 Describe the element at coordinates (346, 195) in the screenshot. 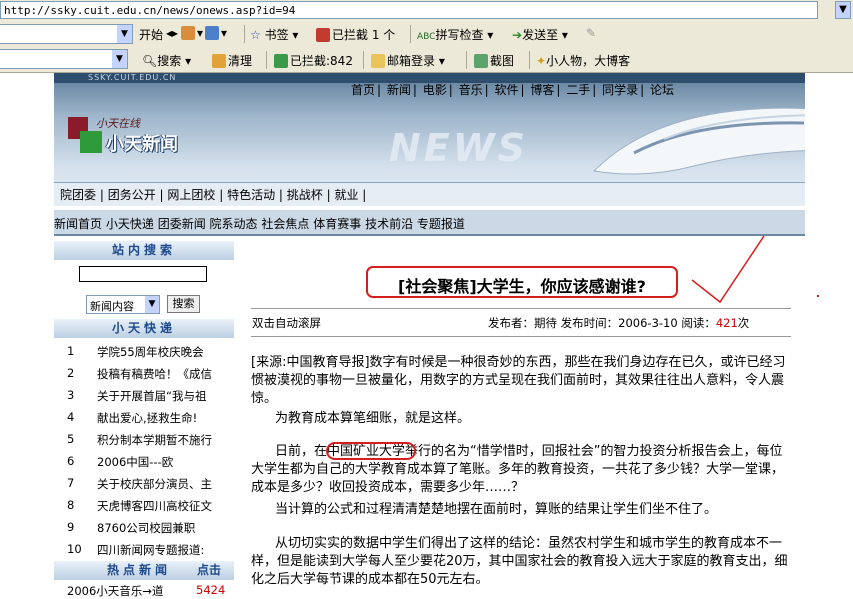

I see `sub-nav-item: 就业` at that location.